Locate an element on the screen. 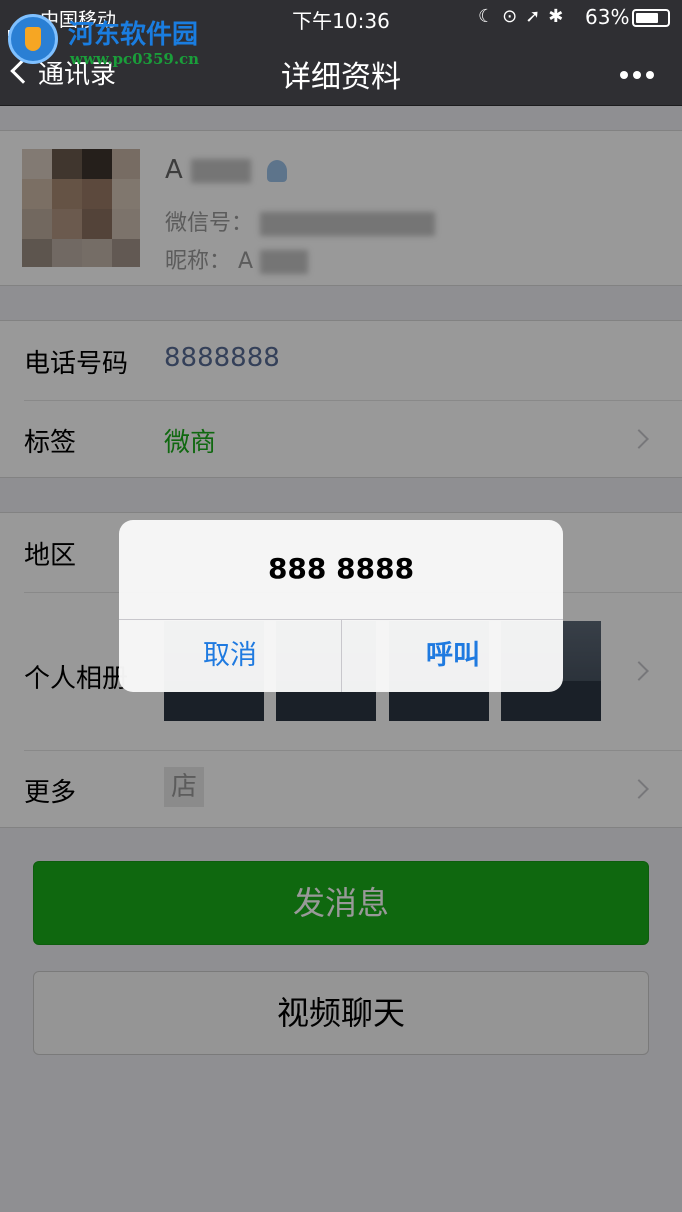  battery-icon is located at coordinates (651, 18).